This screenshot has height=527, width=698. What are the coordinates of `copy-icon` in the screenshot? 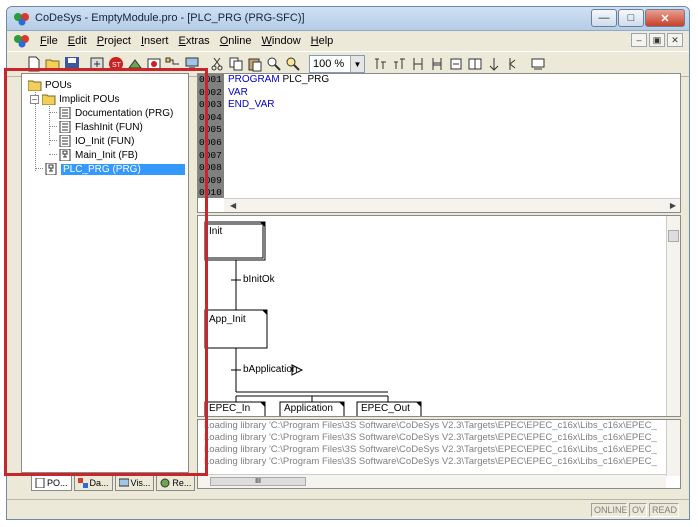 It's located at (236, 64).